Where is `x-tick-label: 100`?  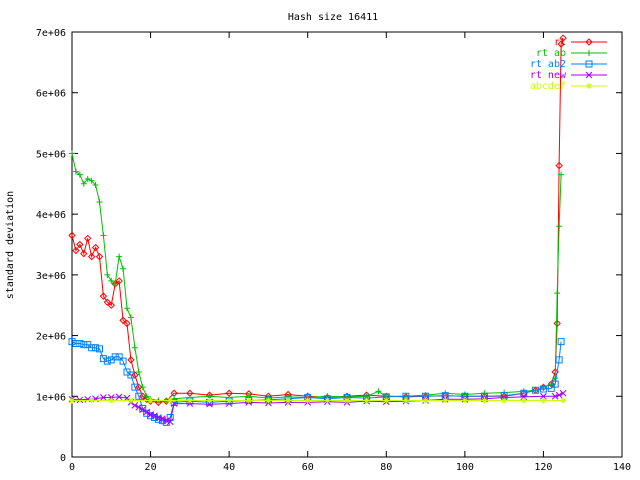
x-tick-label: 100 is located at coordinates (465, 467).